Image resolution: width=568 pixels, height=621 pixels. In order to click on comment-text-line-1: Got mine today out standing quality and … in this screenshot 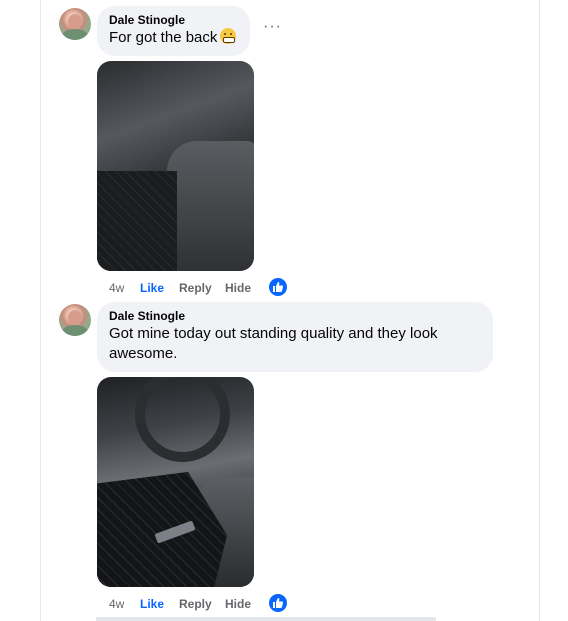, I will do `click(273, 333)`.